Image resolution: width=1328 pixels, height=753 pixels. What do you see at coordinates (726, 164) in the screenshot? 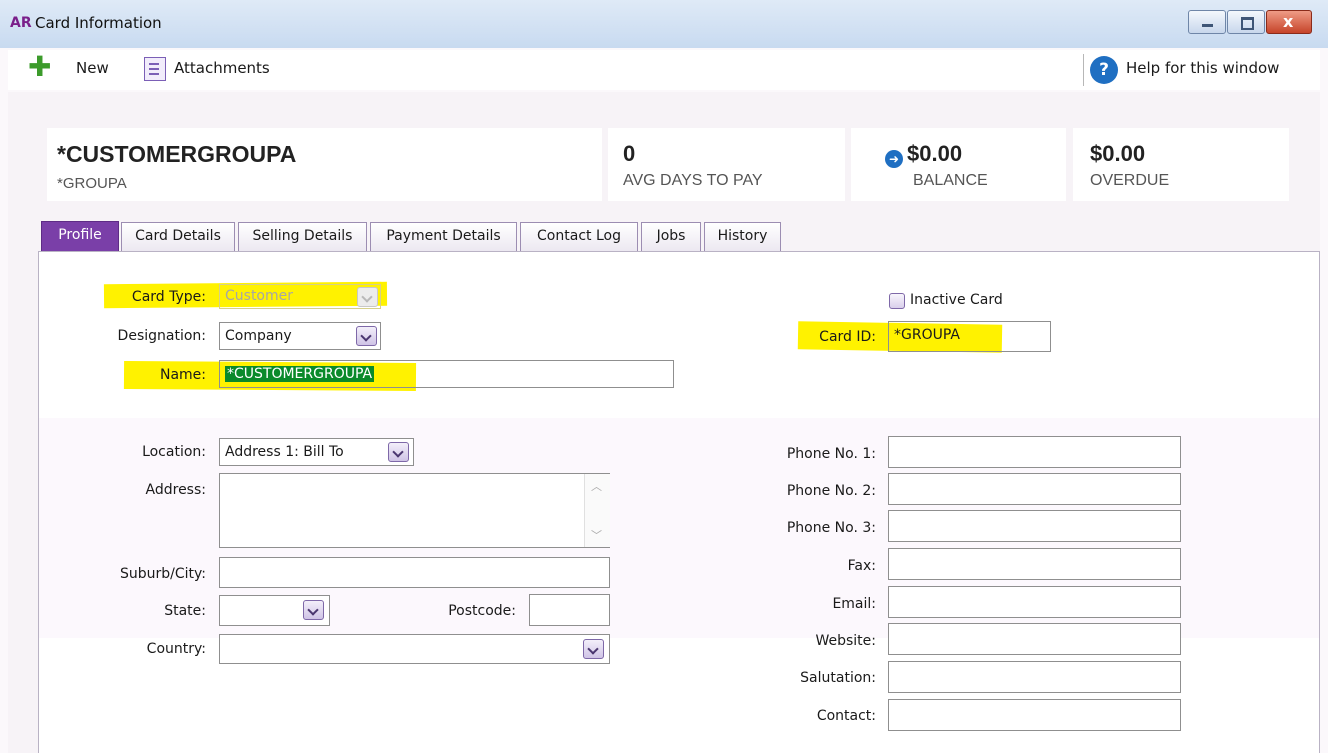
I see `avg-days-panel` at bounding box center [726, 164].